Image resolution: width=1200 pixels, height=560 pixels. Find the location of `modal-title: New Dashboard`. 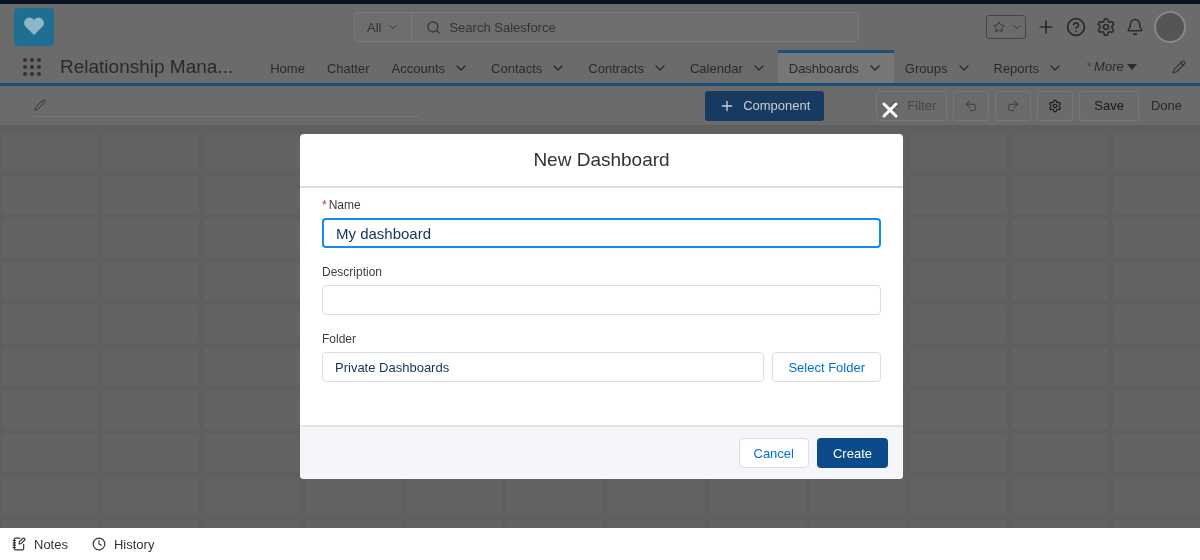

modal-title: New Dashboard is located at coordinates (601, 160).